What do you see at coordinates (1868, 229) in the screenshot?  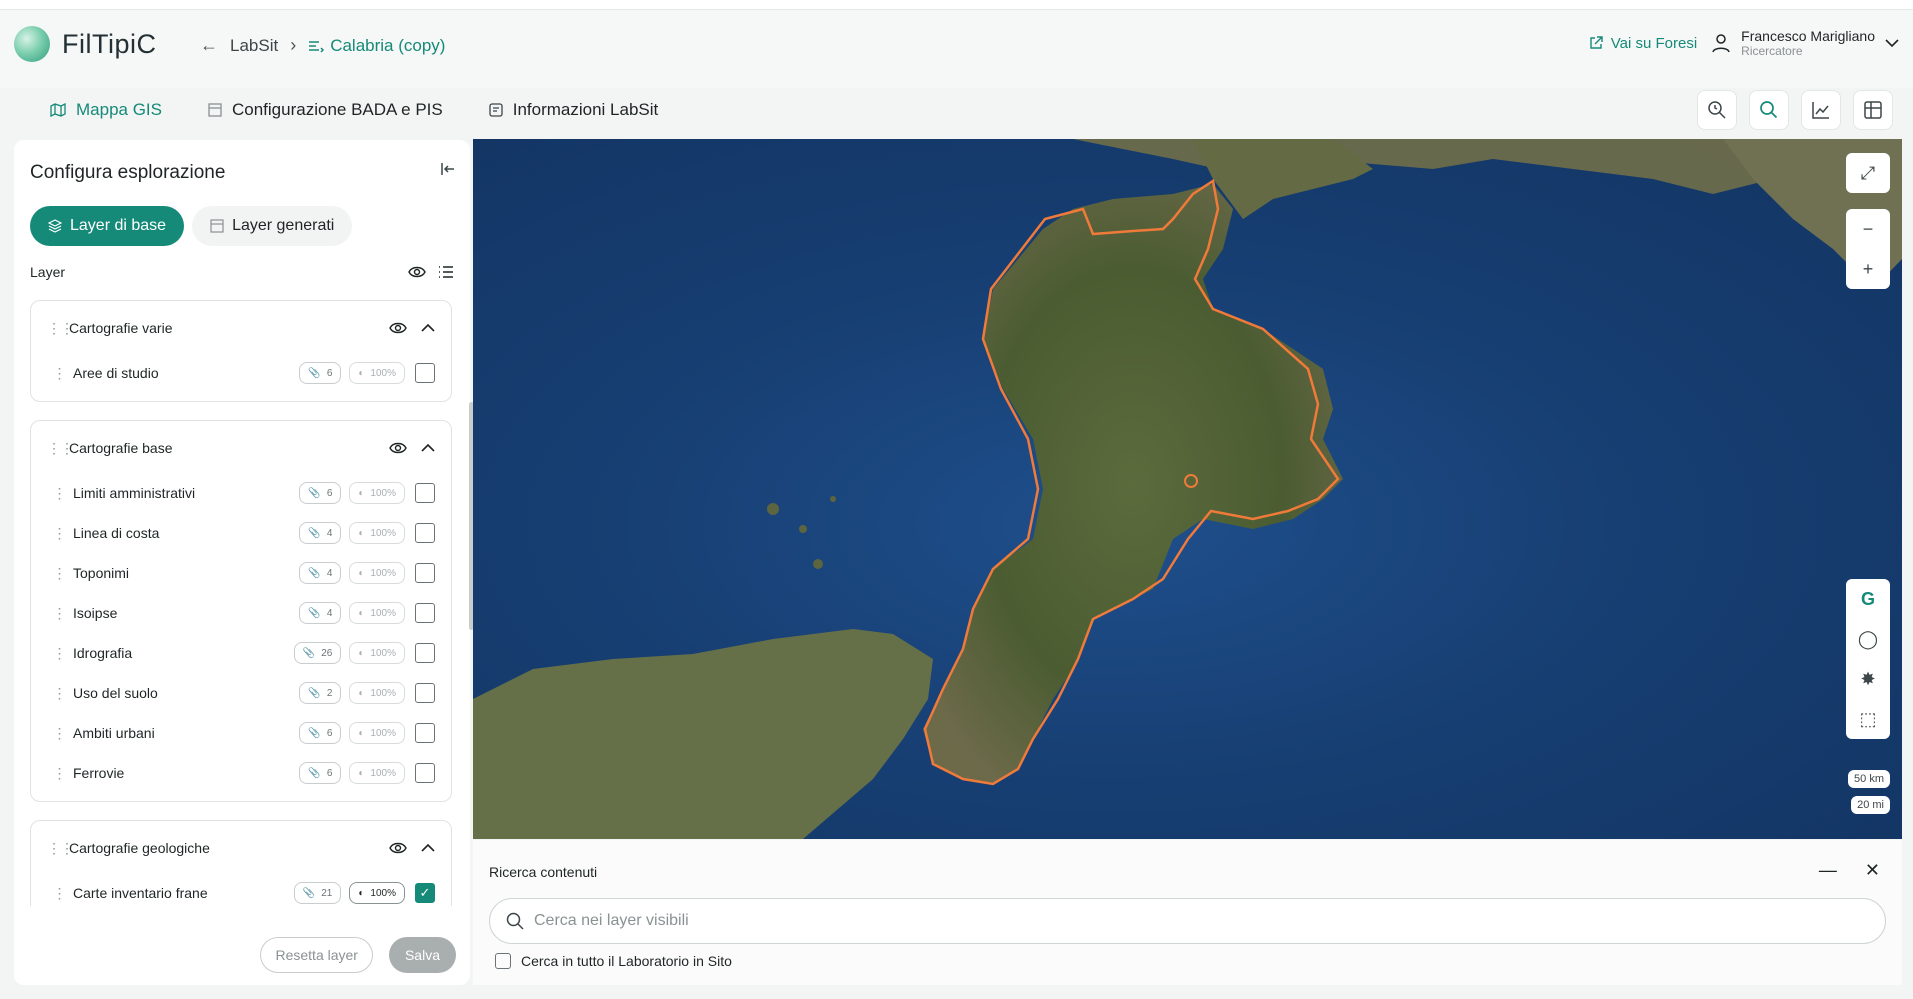 I see `zoom-out-icon: −` at bounding box center [1868, 229].